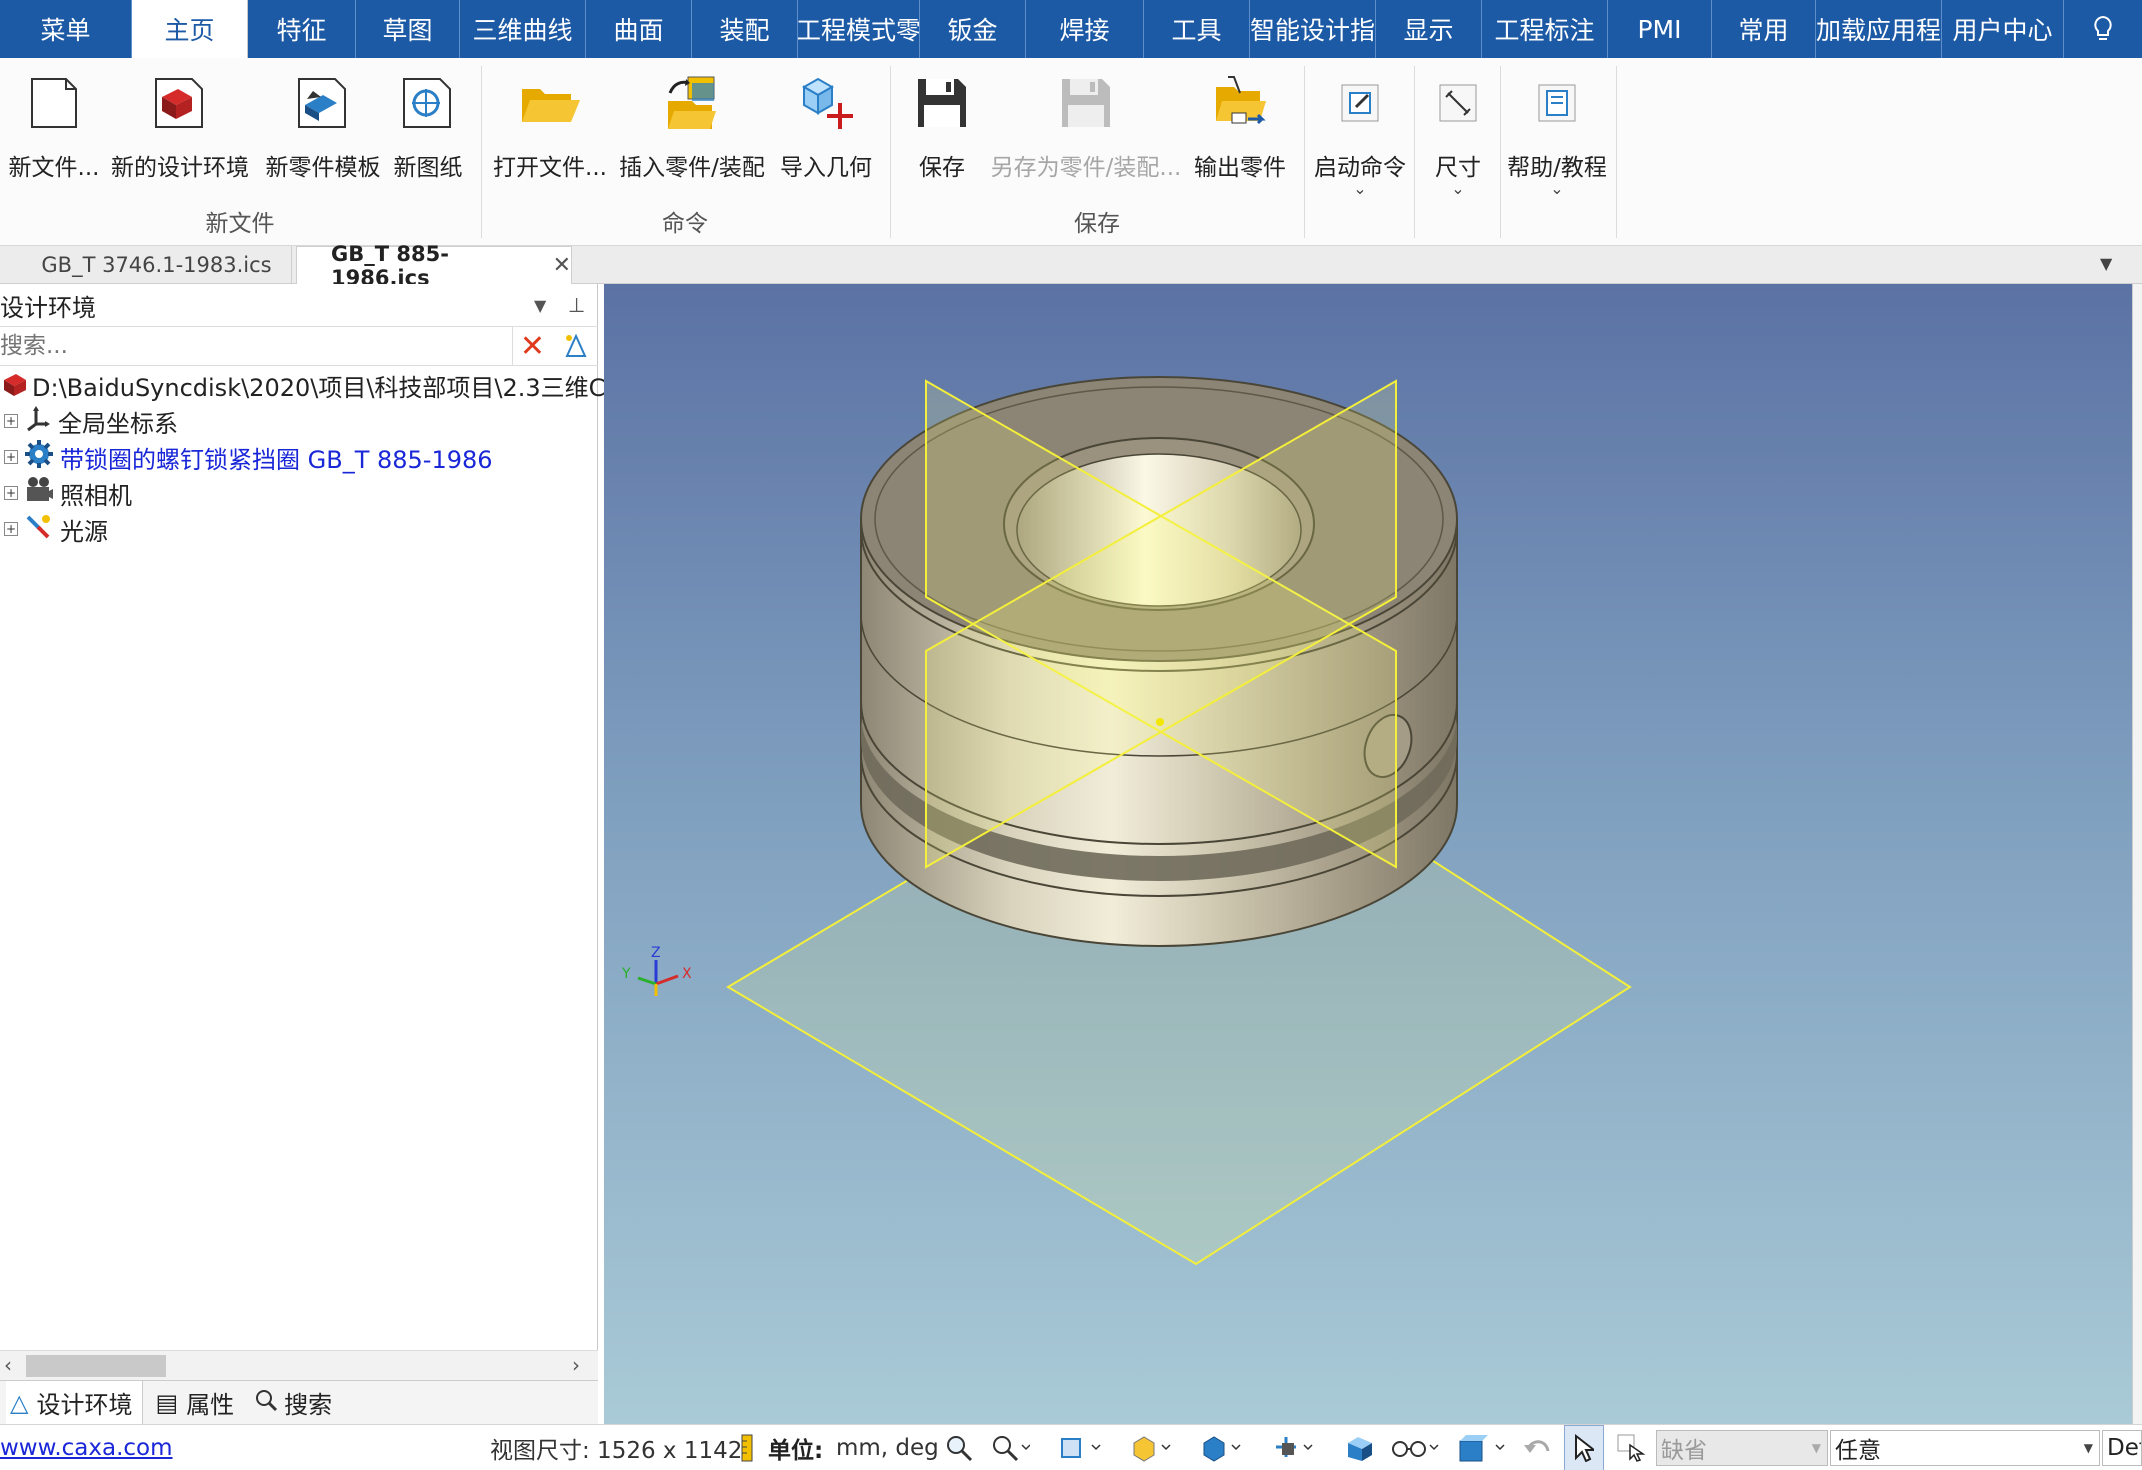  Describe the element at coordinates (38, 421) in the screenshot. I see `coordinate-system-icon` at that location.